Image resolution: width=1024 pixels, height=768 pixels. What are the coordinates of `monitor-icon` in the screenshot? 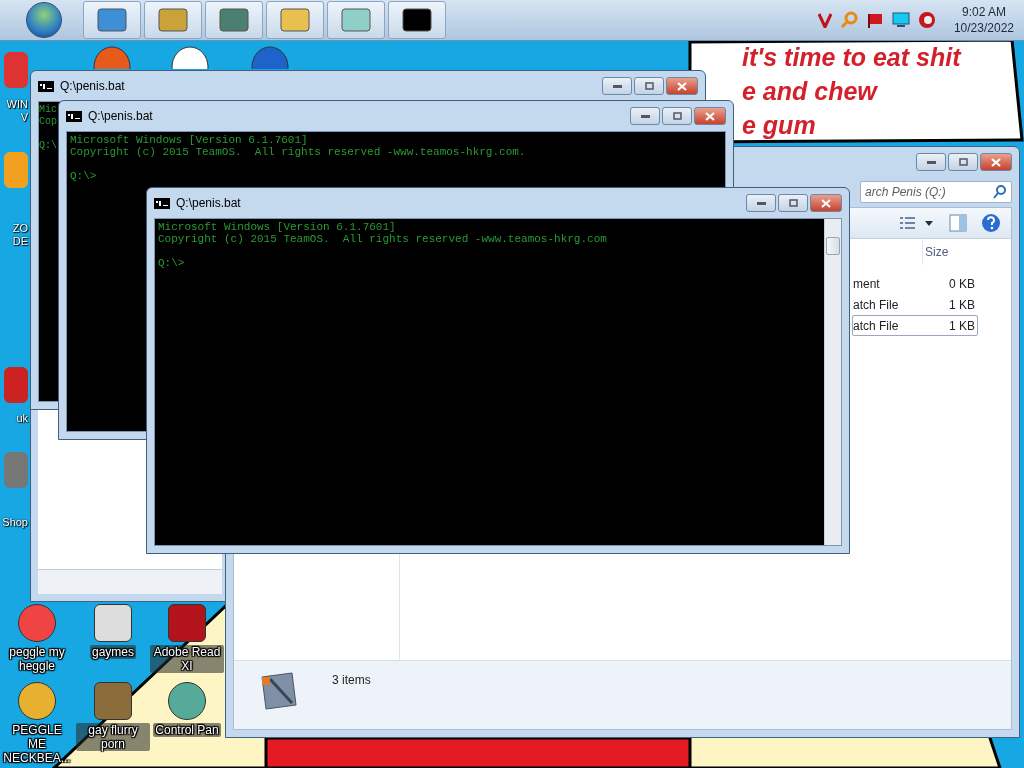 It's located at (900, 20).